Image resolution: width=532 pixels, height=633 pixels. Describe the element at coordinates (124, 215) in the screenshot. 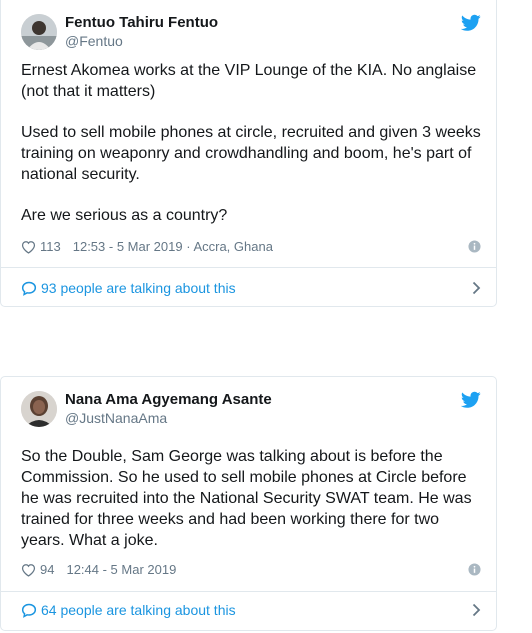

I see `tweet-text-paragraph: Are we serious as a country?` at that location.